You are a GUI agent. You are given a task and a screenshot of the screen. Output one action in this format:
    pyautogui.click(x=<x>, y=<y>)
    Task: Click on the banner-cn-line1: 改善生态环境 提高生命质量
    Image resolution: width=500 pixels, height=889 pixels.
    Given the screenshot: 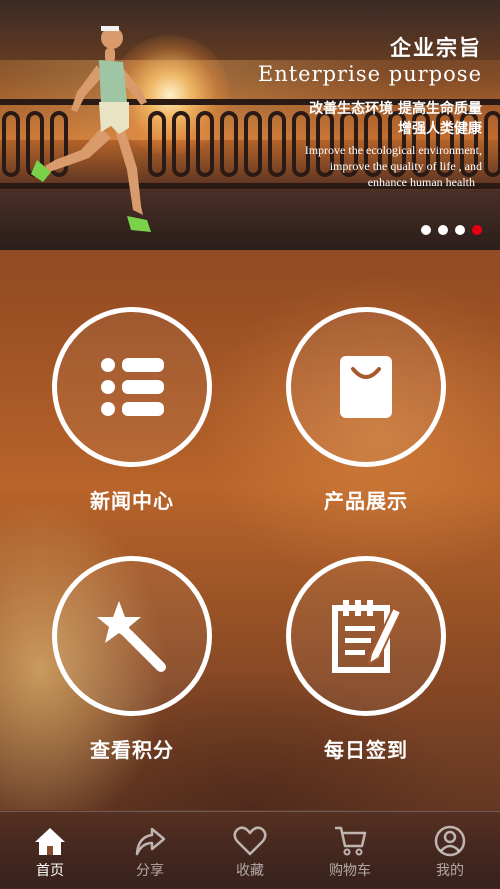 What is the action you would take?
    pyautogui.click(x=395, y=109)
    